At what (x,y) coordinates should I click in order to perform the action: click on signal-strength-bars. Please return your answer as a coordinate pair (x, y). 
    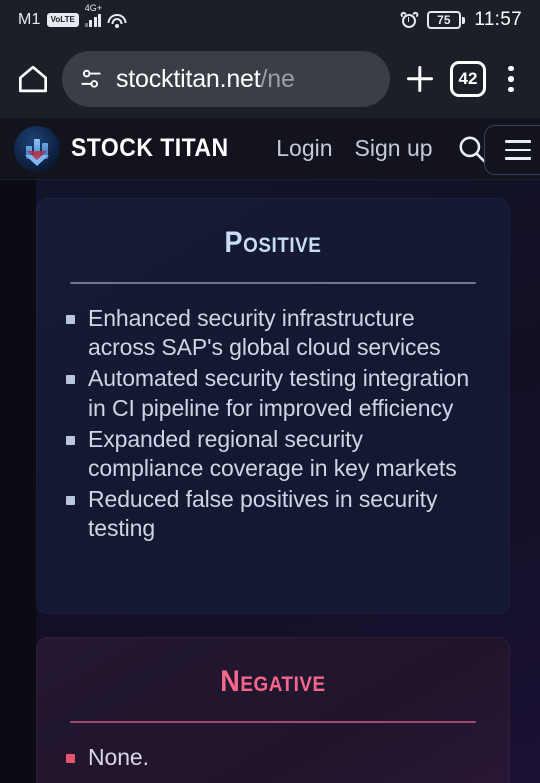
    Looking at the image, I should click on (93, 20).